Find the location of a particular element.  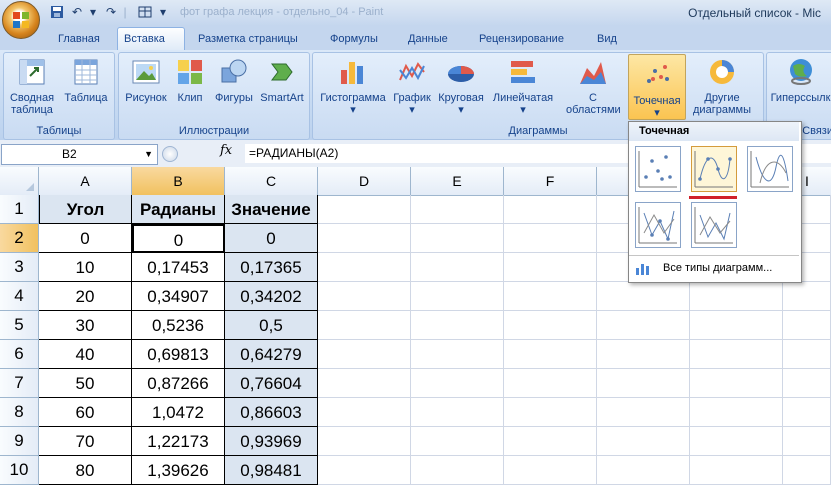

scatter-smooth-lines-option is located at coordinates (770, 169).